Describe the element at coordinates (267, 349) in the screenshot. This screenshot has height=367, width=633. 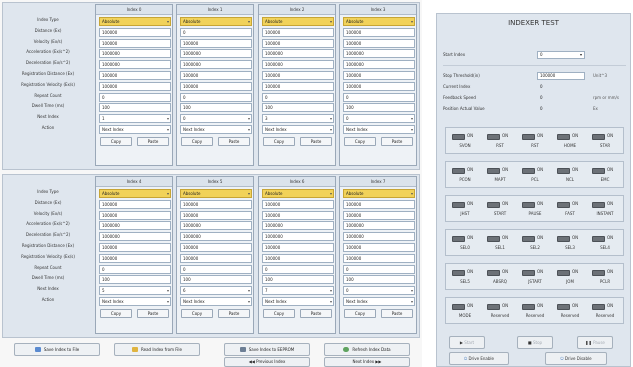
I see `save-index-to-eeprom-button: Save Index to EEPROM` at that location.